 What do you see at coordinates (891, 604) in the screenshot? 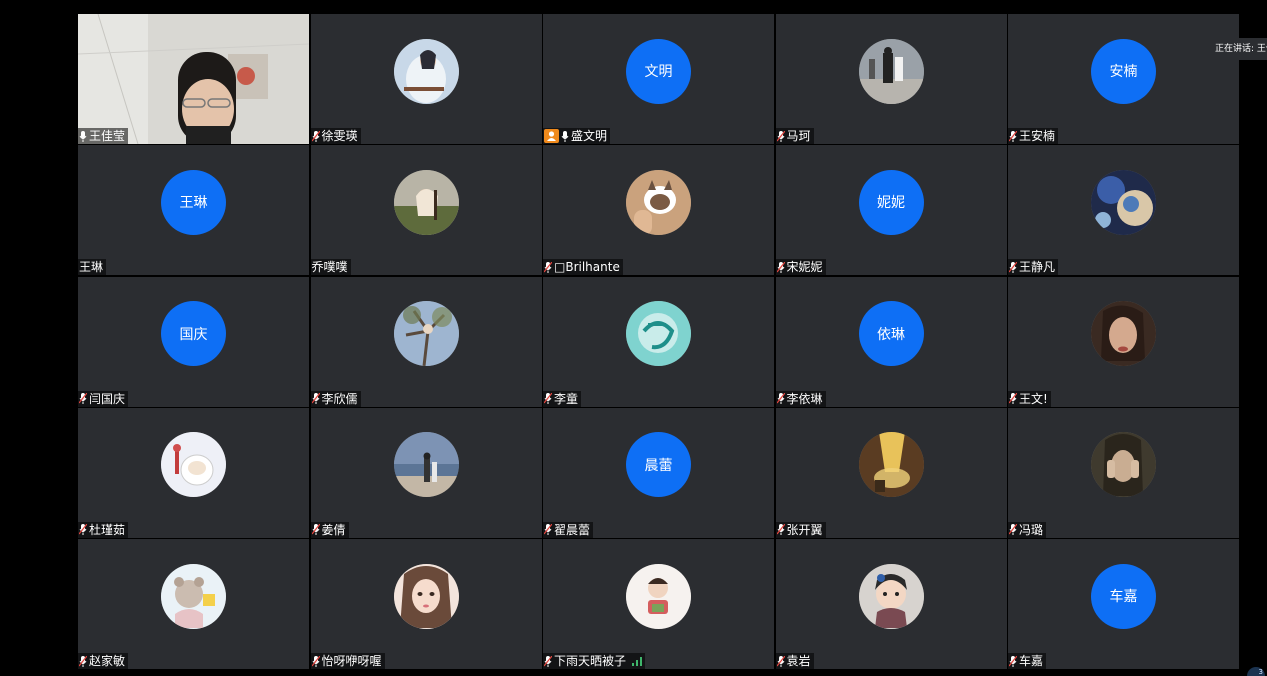
I see `participant-tile: 袁岩` at bounding box center [891, 604].